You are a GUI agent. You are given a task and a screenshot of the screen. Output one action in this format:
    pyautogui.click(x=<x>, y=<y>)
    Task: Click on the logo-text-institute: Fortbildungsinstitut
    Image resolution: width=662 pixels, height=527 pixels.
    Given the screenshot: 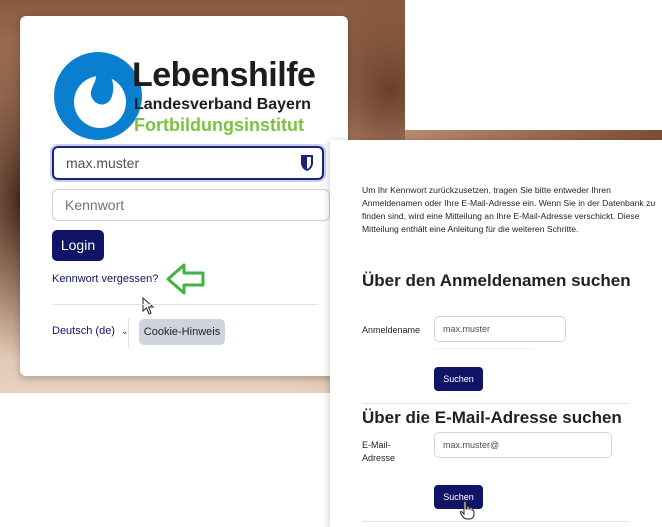 What is the action you would take?
    pyautogui.click(x=219, y=125)
    